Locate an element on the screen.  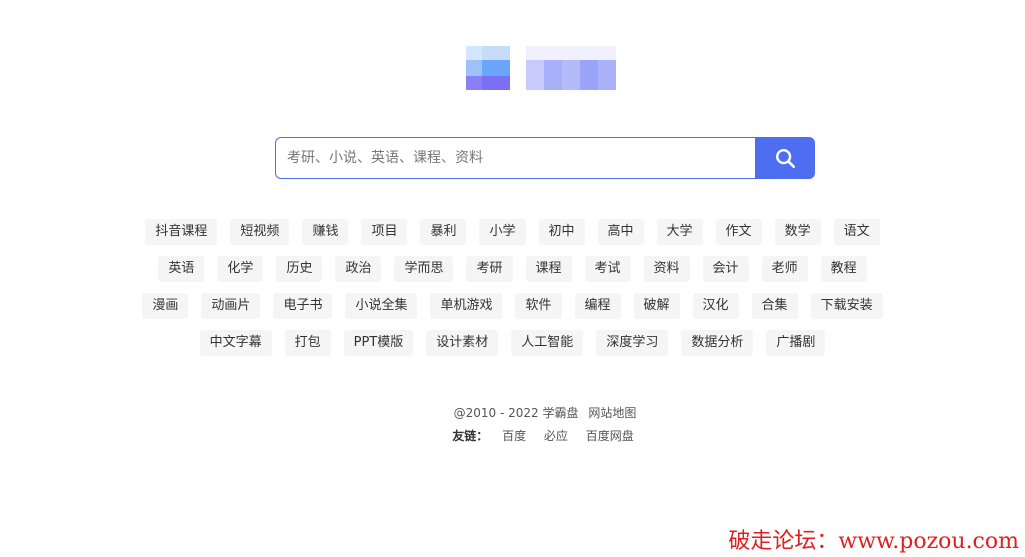
tag: 作文 is located at coordinates (738, 232).